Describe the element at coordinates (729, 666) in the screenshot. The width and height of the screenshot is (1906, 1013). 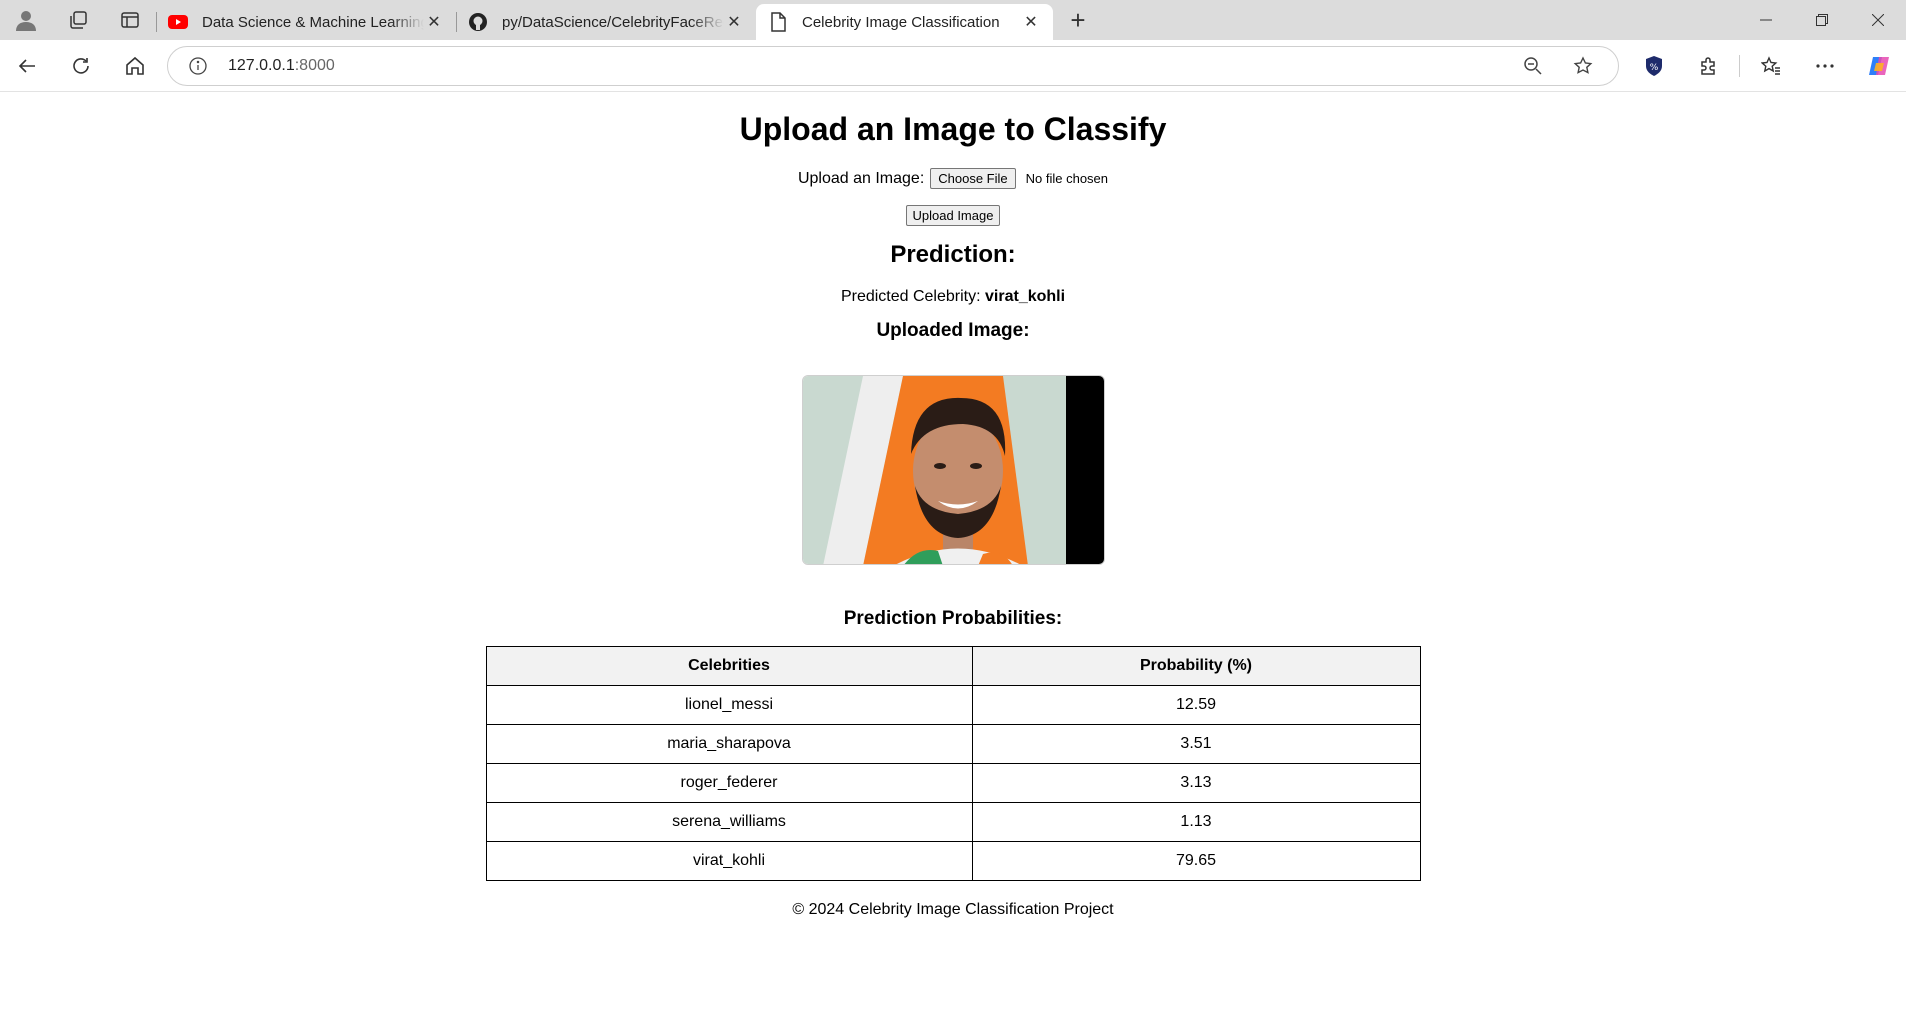
I see `column-header-celebrities: Celebrities` at that location.